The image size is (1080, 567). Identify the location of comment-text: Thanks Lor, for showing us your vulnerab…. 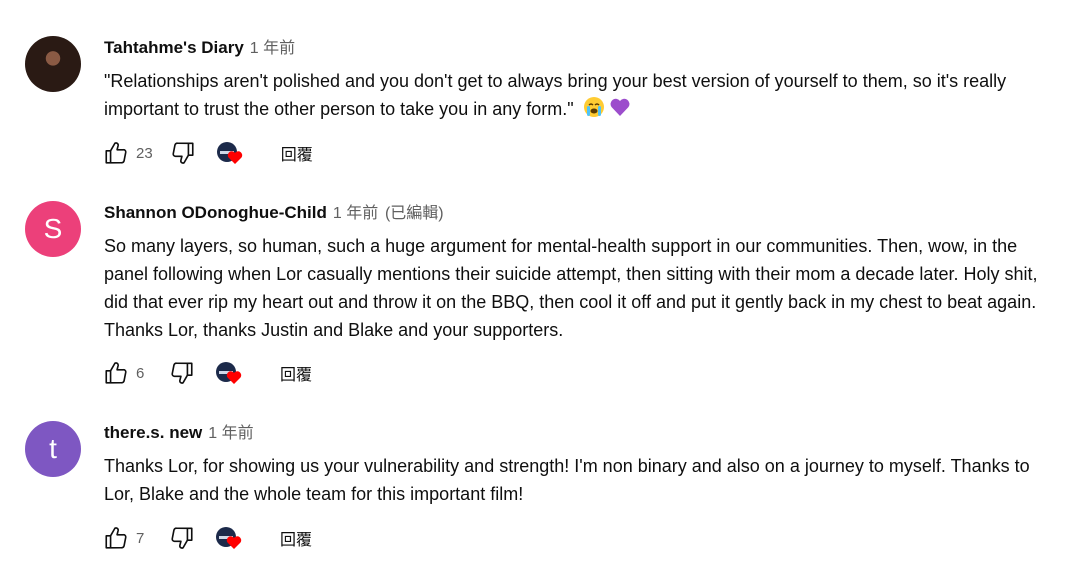
(567, 480).